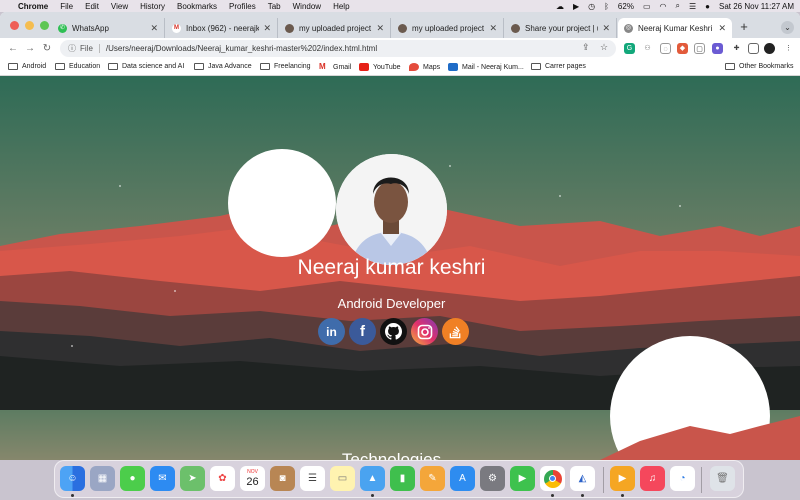 This screenshot has height=500, width=800. Describe the element at coordinates (582, 478) in the screenshot. I see `ide-icon: ◭` at that location.